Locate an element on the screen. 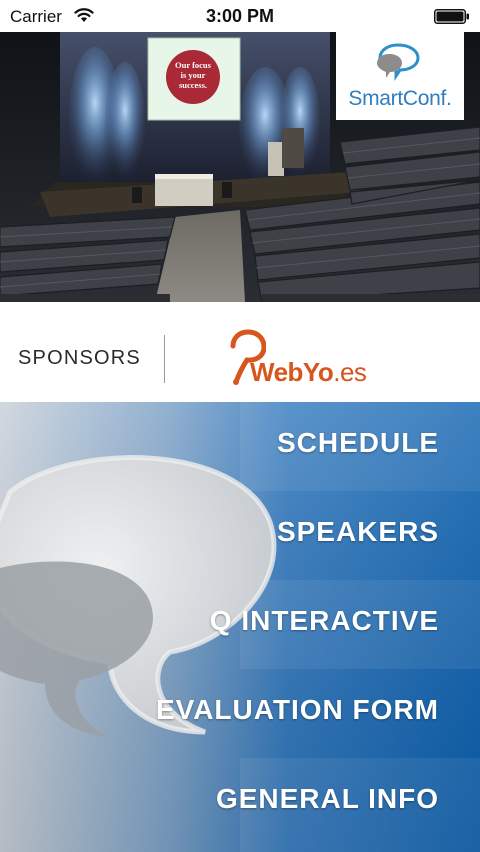 Image resolution: width=480 pixels, height=852 pixels. chat-bubbles-icon is located at coordinates (398, 62).